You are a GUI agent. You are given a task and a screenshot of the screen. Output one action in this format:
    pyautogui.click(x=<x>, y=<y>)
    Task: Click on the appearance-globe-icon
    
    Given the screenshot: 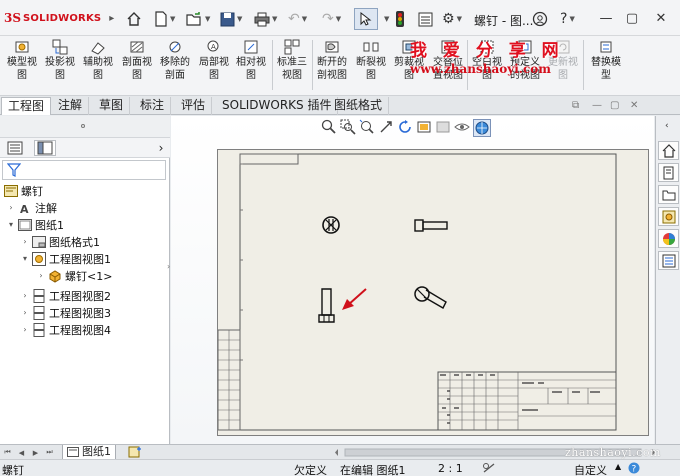 What is the action you would take?
    pyautogui.click(x=482, y=128)
    